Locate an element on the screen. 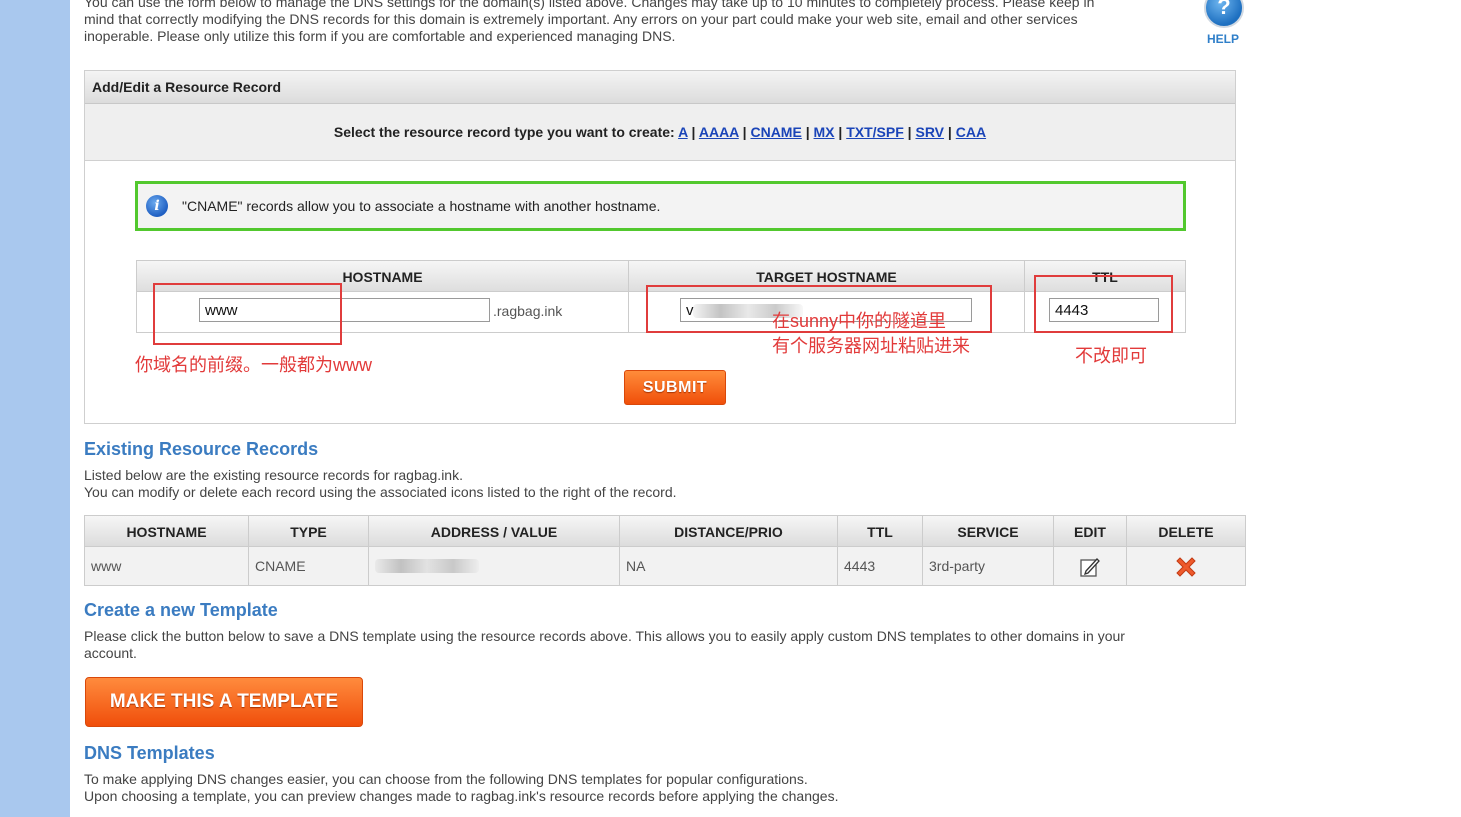  record-distance: NA is located at coordinates (729, 566).